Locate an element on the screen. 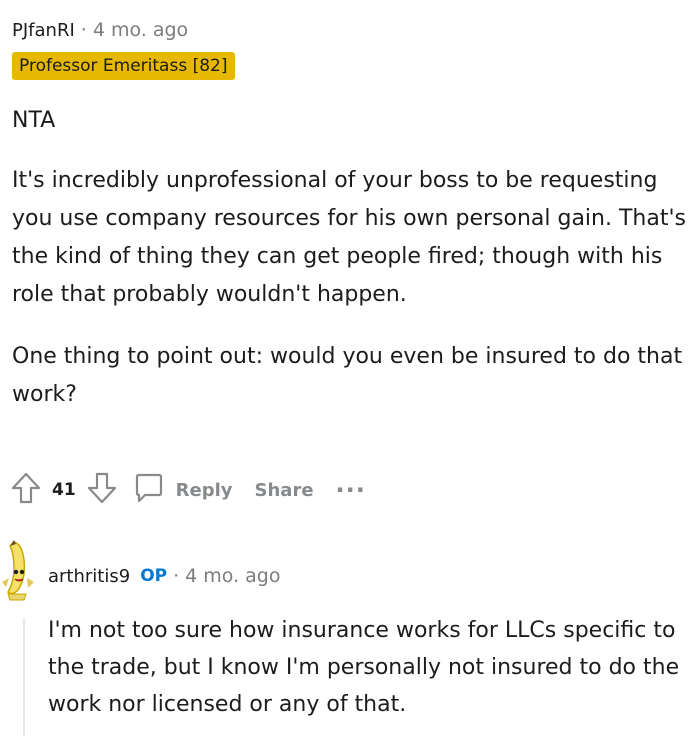 This screenshot has height=736, width=700. comment-meta: PJfanRI · 4 mo. ago is located at coordinates (350, 30).